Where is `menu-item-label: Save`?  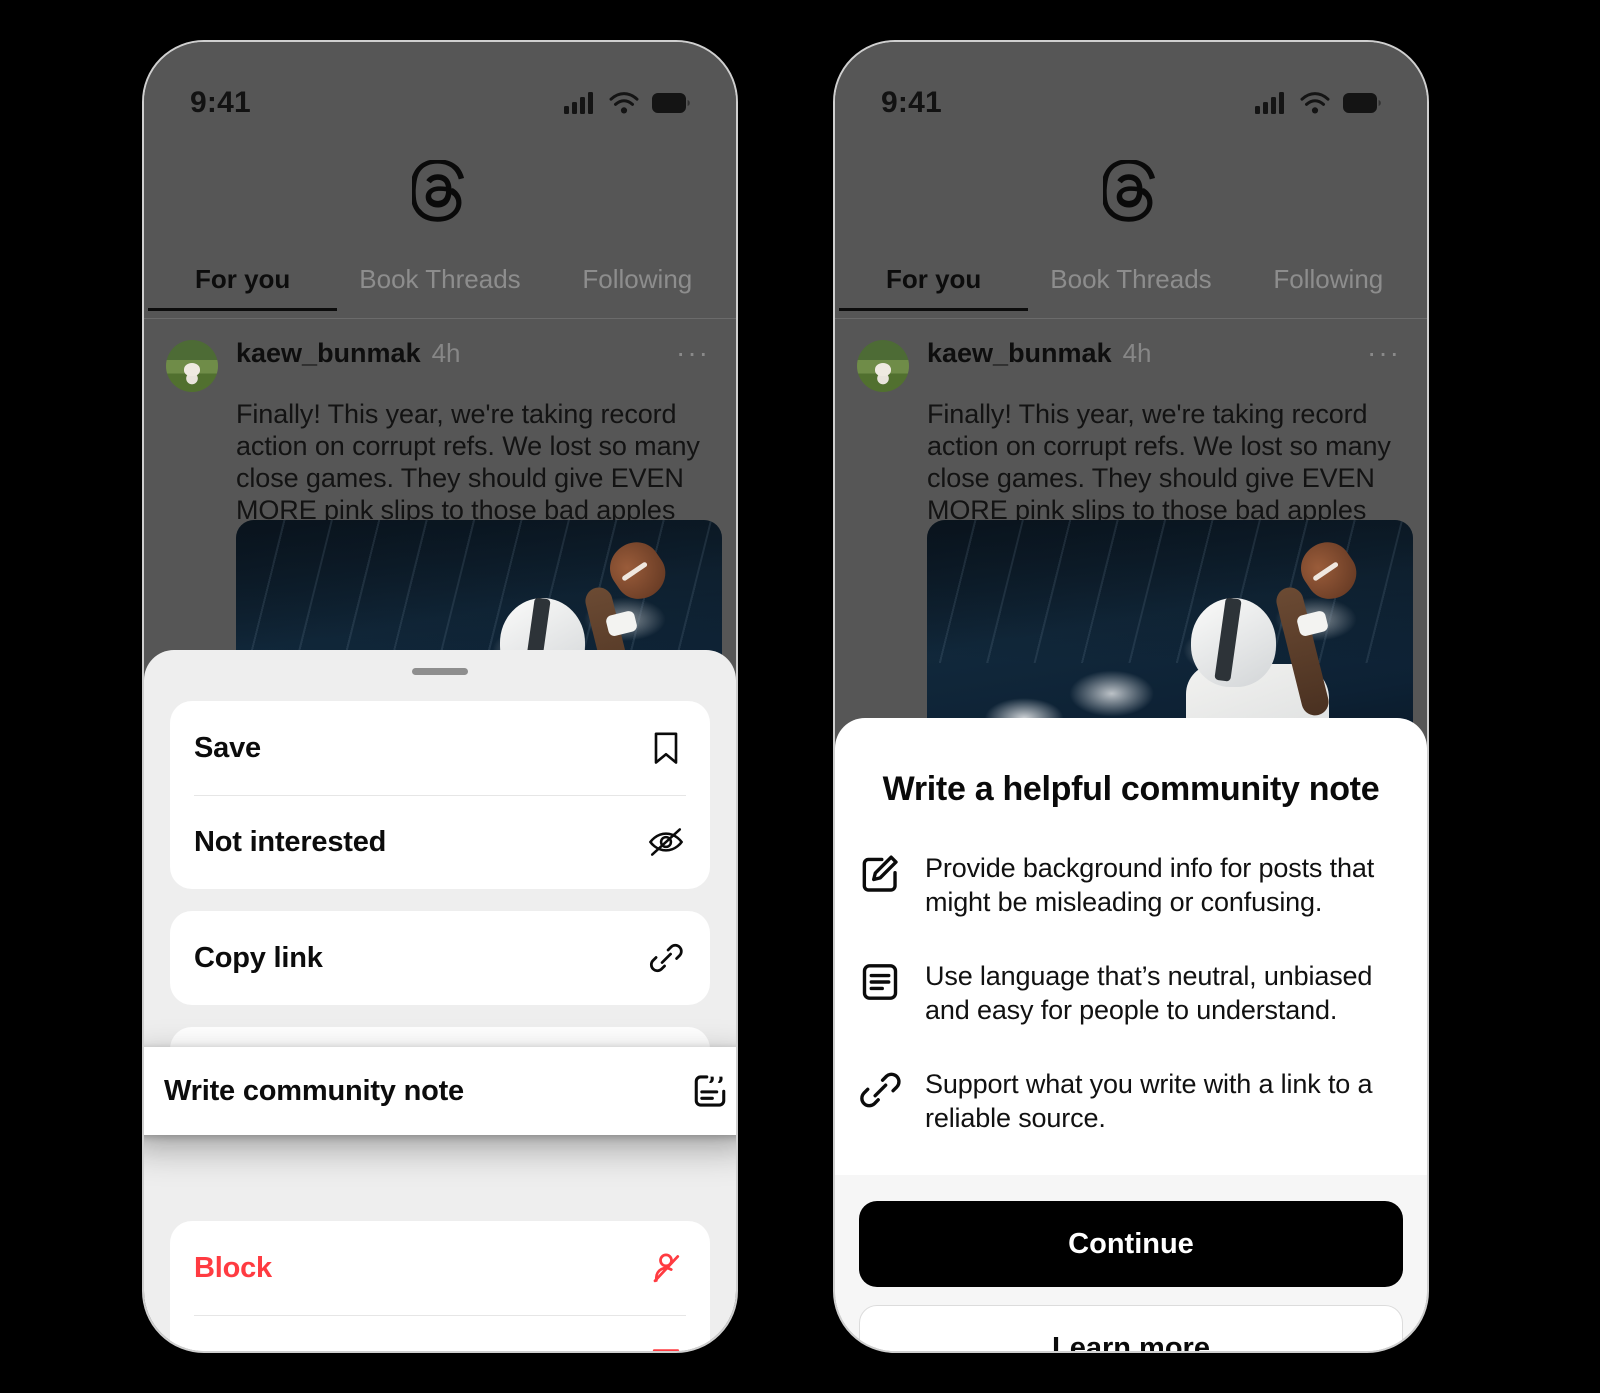
menu-item-label: Save is located at coordinates (227, 747).